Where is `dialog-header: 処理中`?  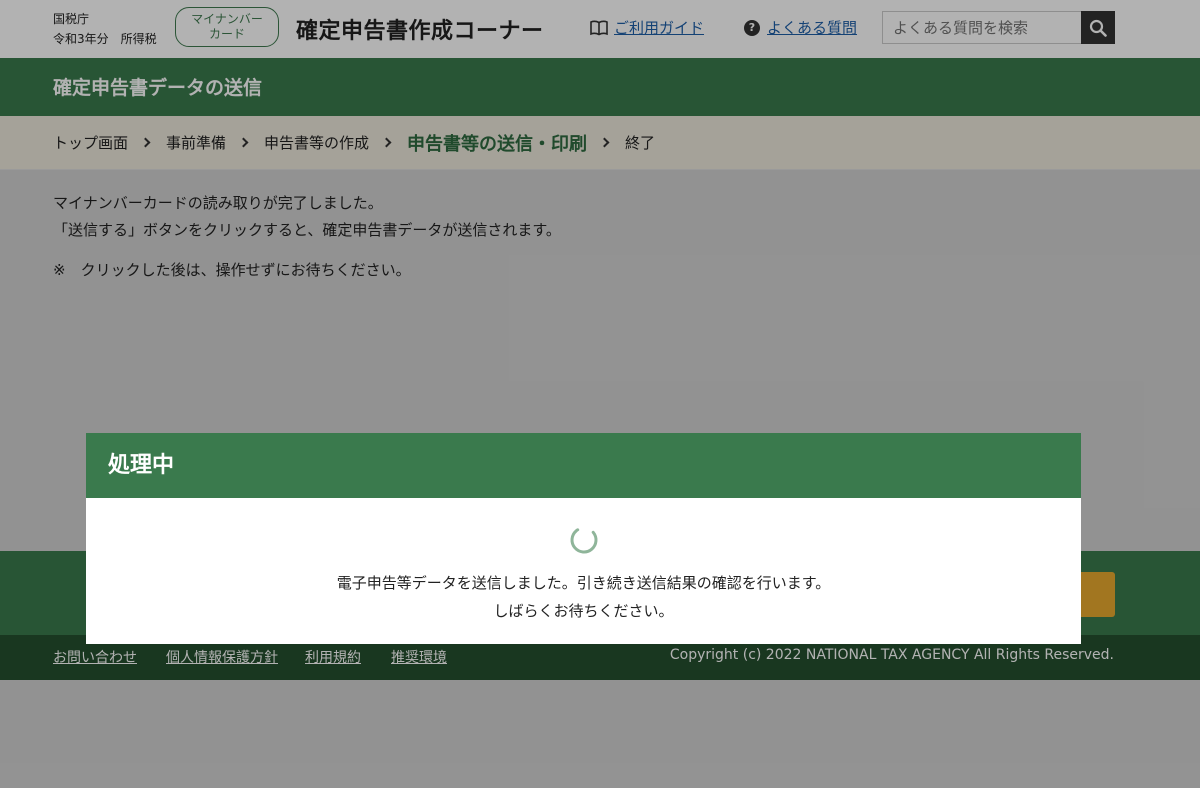 dialog-header: 処理中 is located at coordinates (583, 465).